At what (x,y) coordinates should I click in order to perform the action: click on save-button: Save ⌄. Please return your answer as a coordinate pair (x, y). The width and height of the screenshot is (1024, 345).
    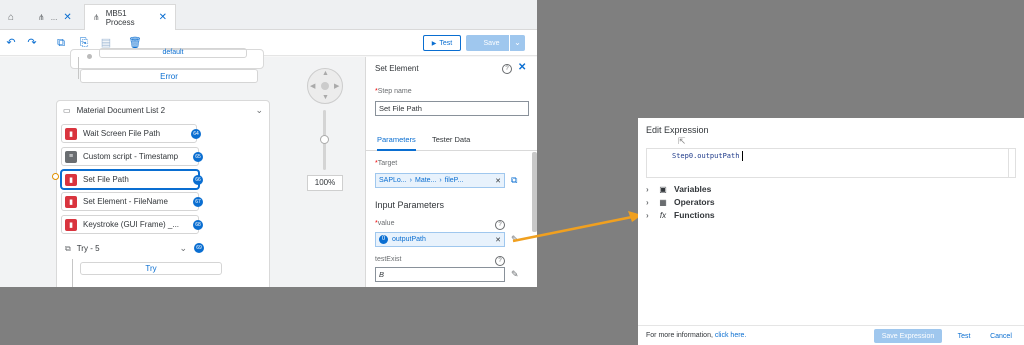
    Looking at the image, I should click on (495, 43).